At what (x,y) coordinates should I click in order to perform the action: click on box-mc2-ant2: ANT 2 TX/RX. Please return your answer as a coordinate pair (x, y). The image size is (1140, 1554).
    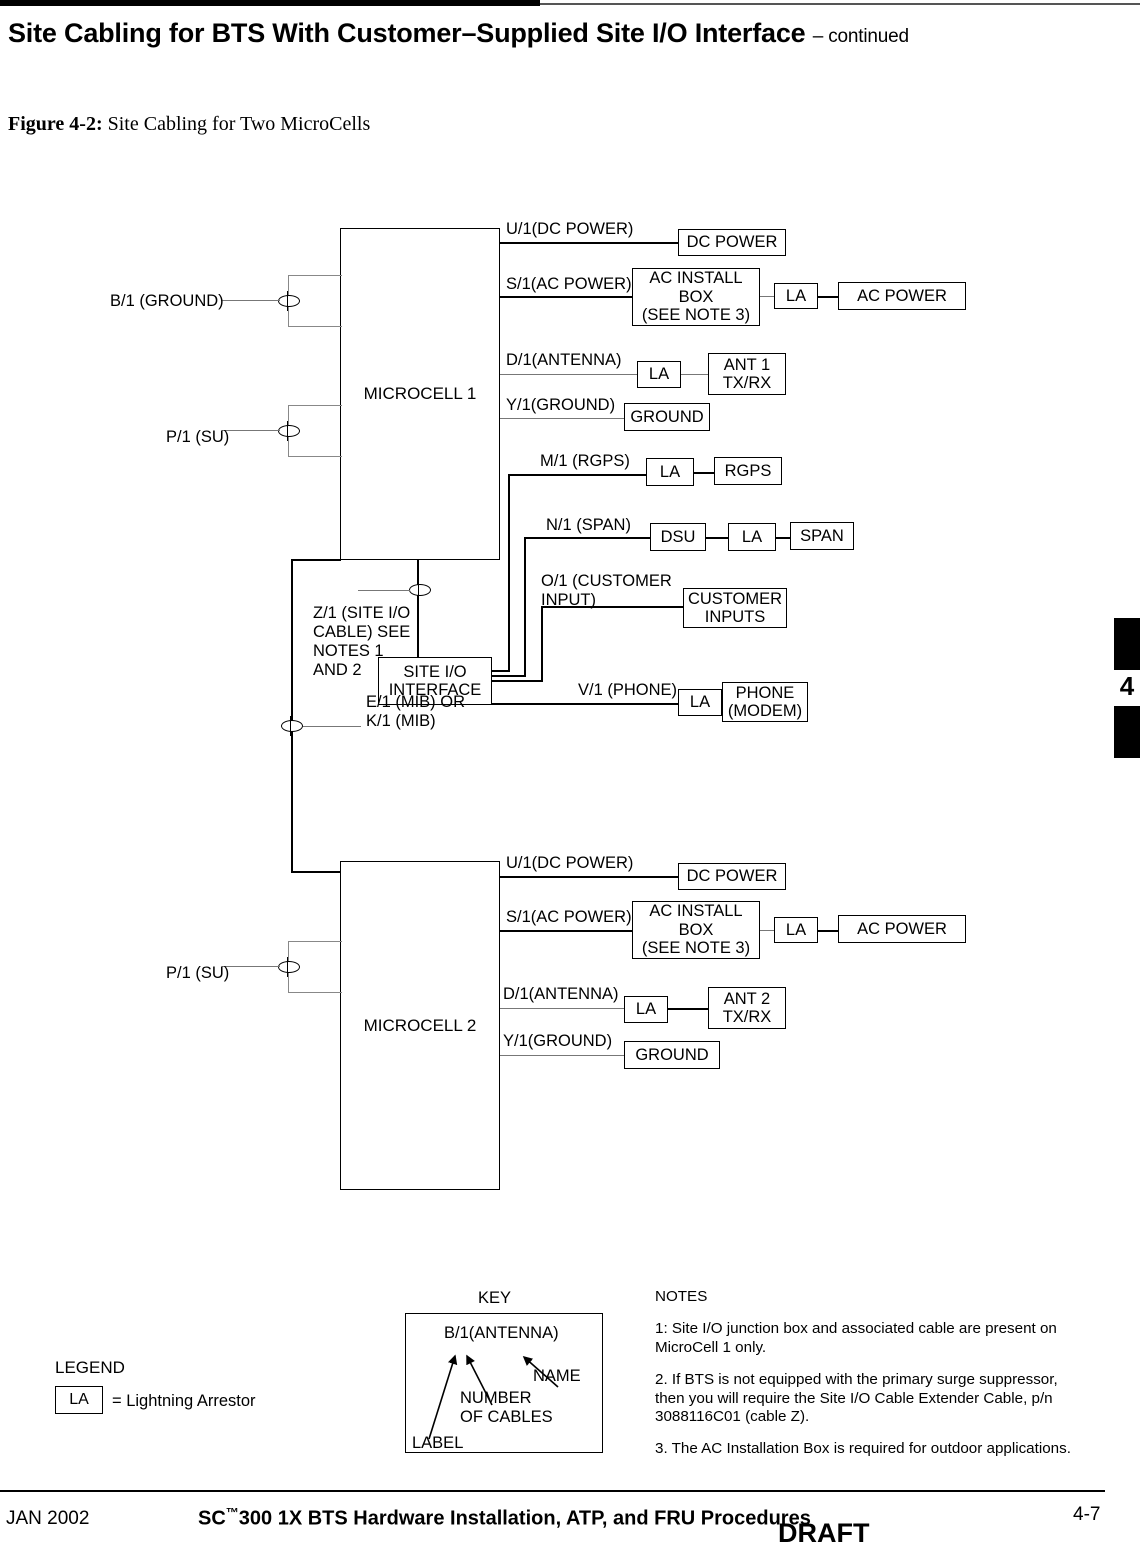
    Looking at the image, I should click on (747, 1008).